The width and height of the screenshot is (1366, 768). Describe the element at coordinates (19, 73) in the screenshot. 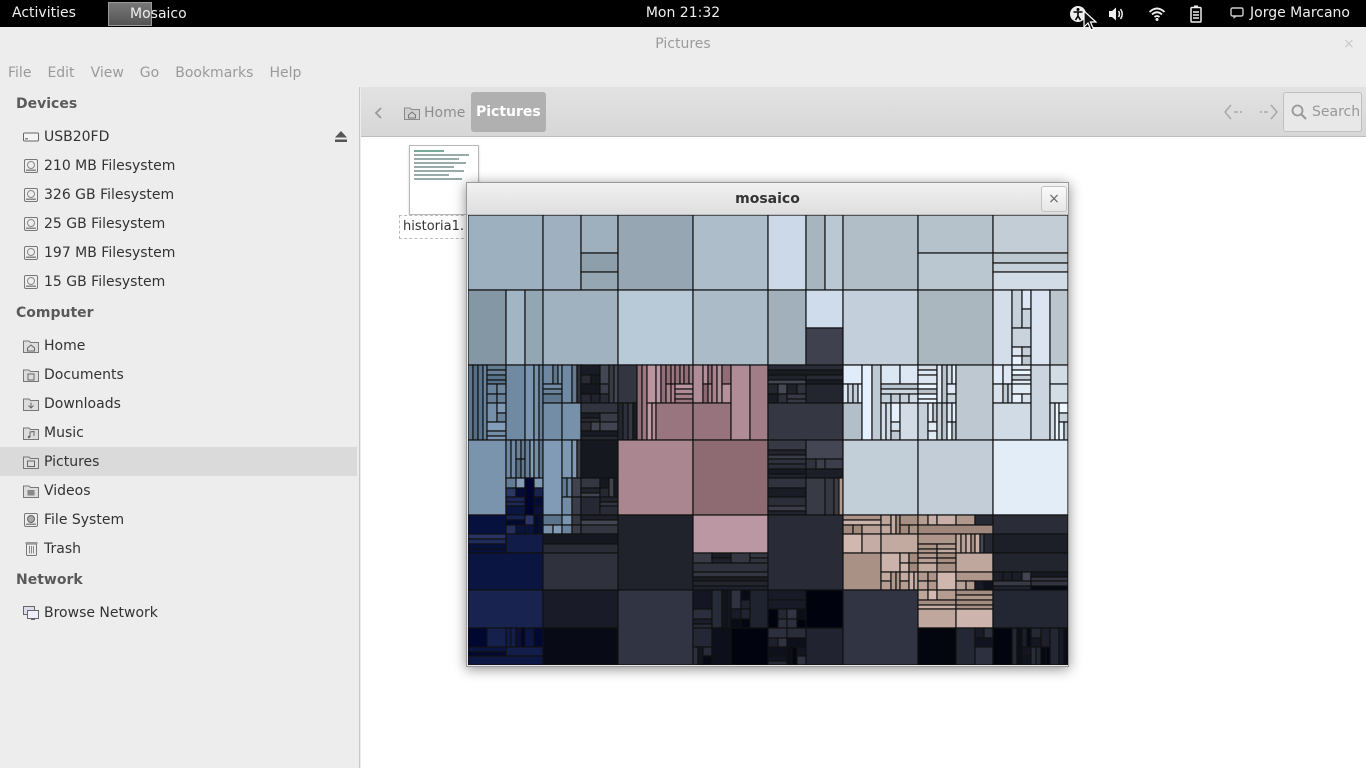

I see `menu-file: File` at that location.